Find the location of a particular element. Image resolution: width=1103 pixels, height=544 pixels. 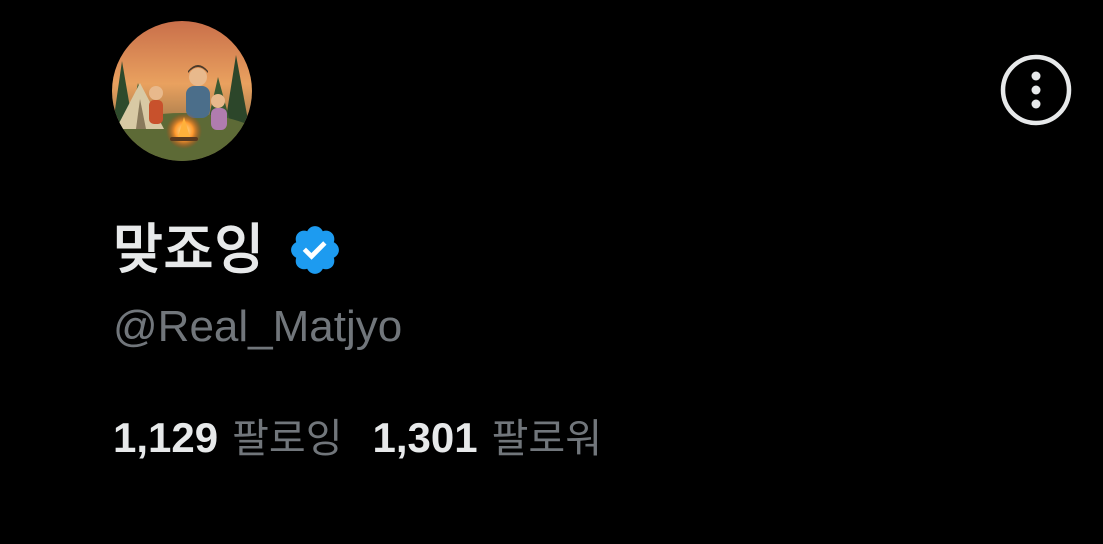

following-link: 1,129 팔로잉 is located at coordinates (228, 438).